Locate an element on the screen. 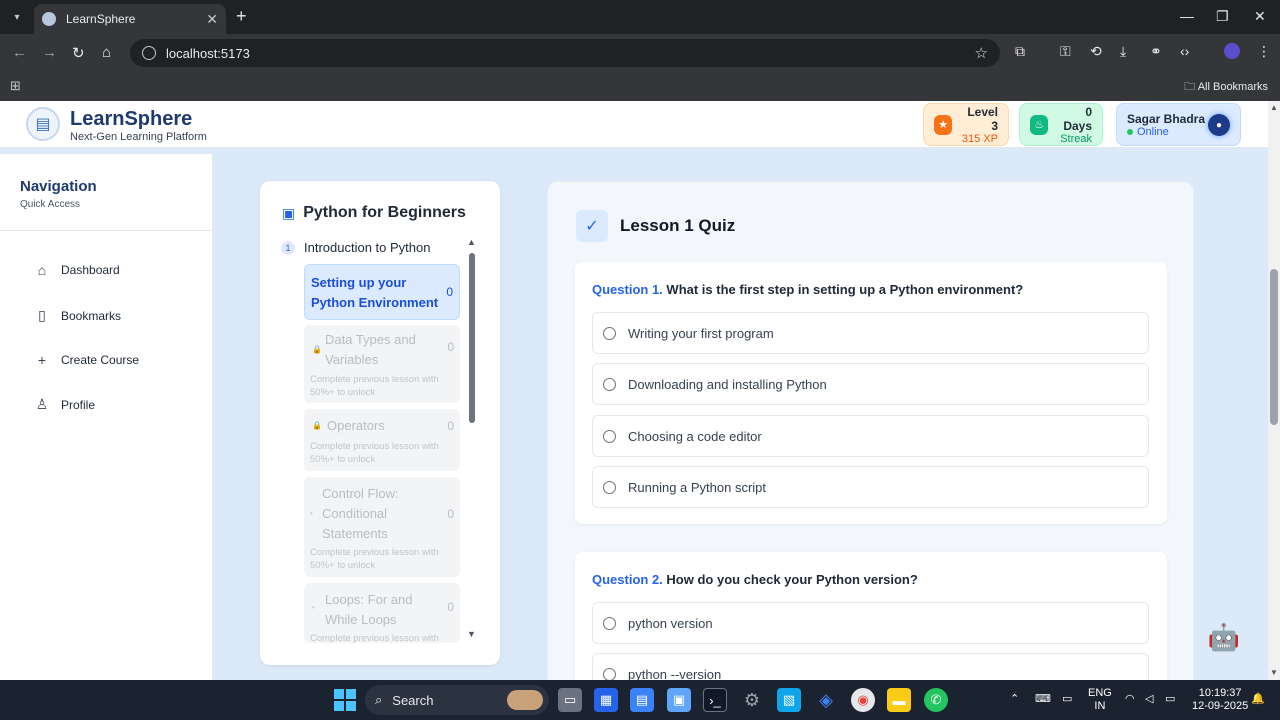 The height and width of the screenshot is (720, 1280). address-bar: localhost:5173 ☆ is located at coordinates (565, 53).